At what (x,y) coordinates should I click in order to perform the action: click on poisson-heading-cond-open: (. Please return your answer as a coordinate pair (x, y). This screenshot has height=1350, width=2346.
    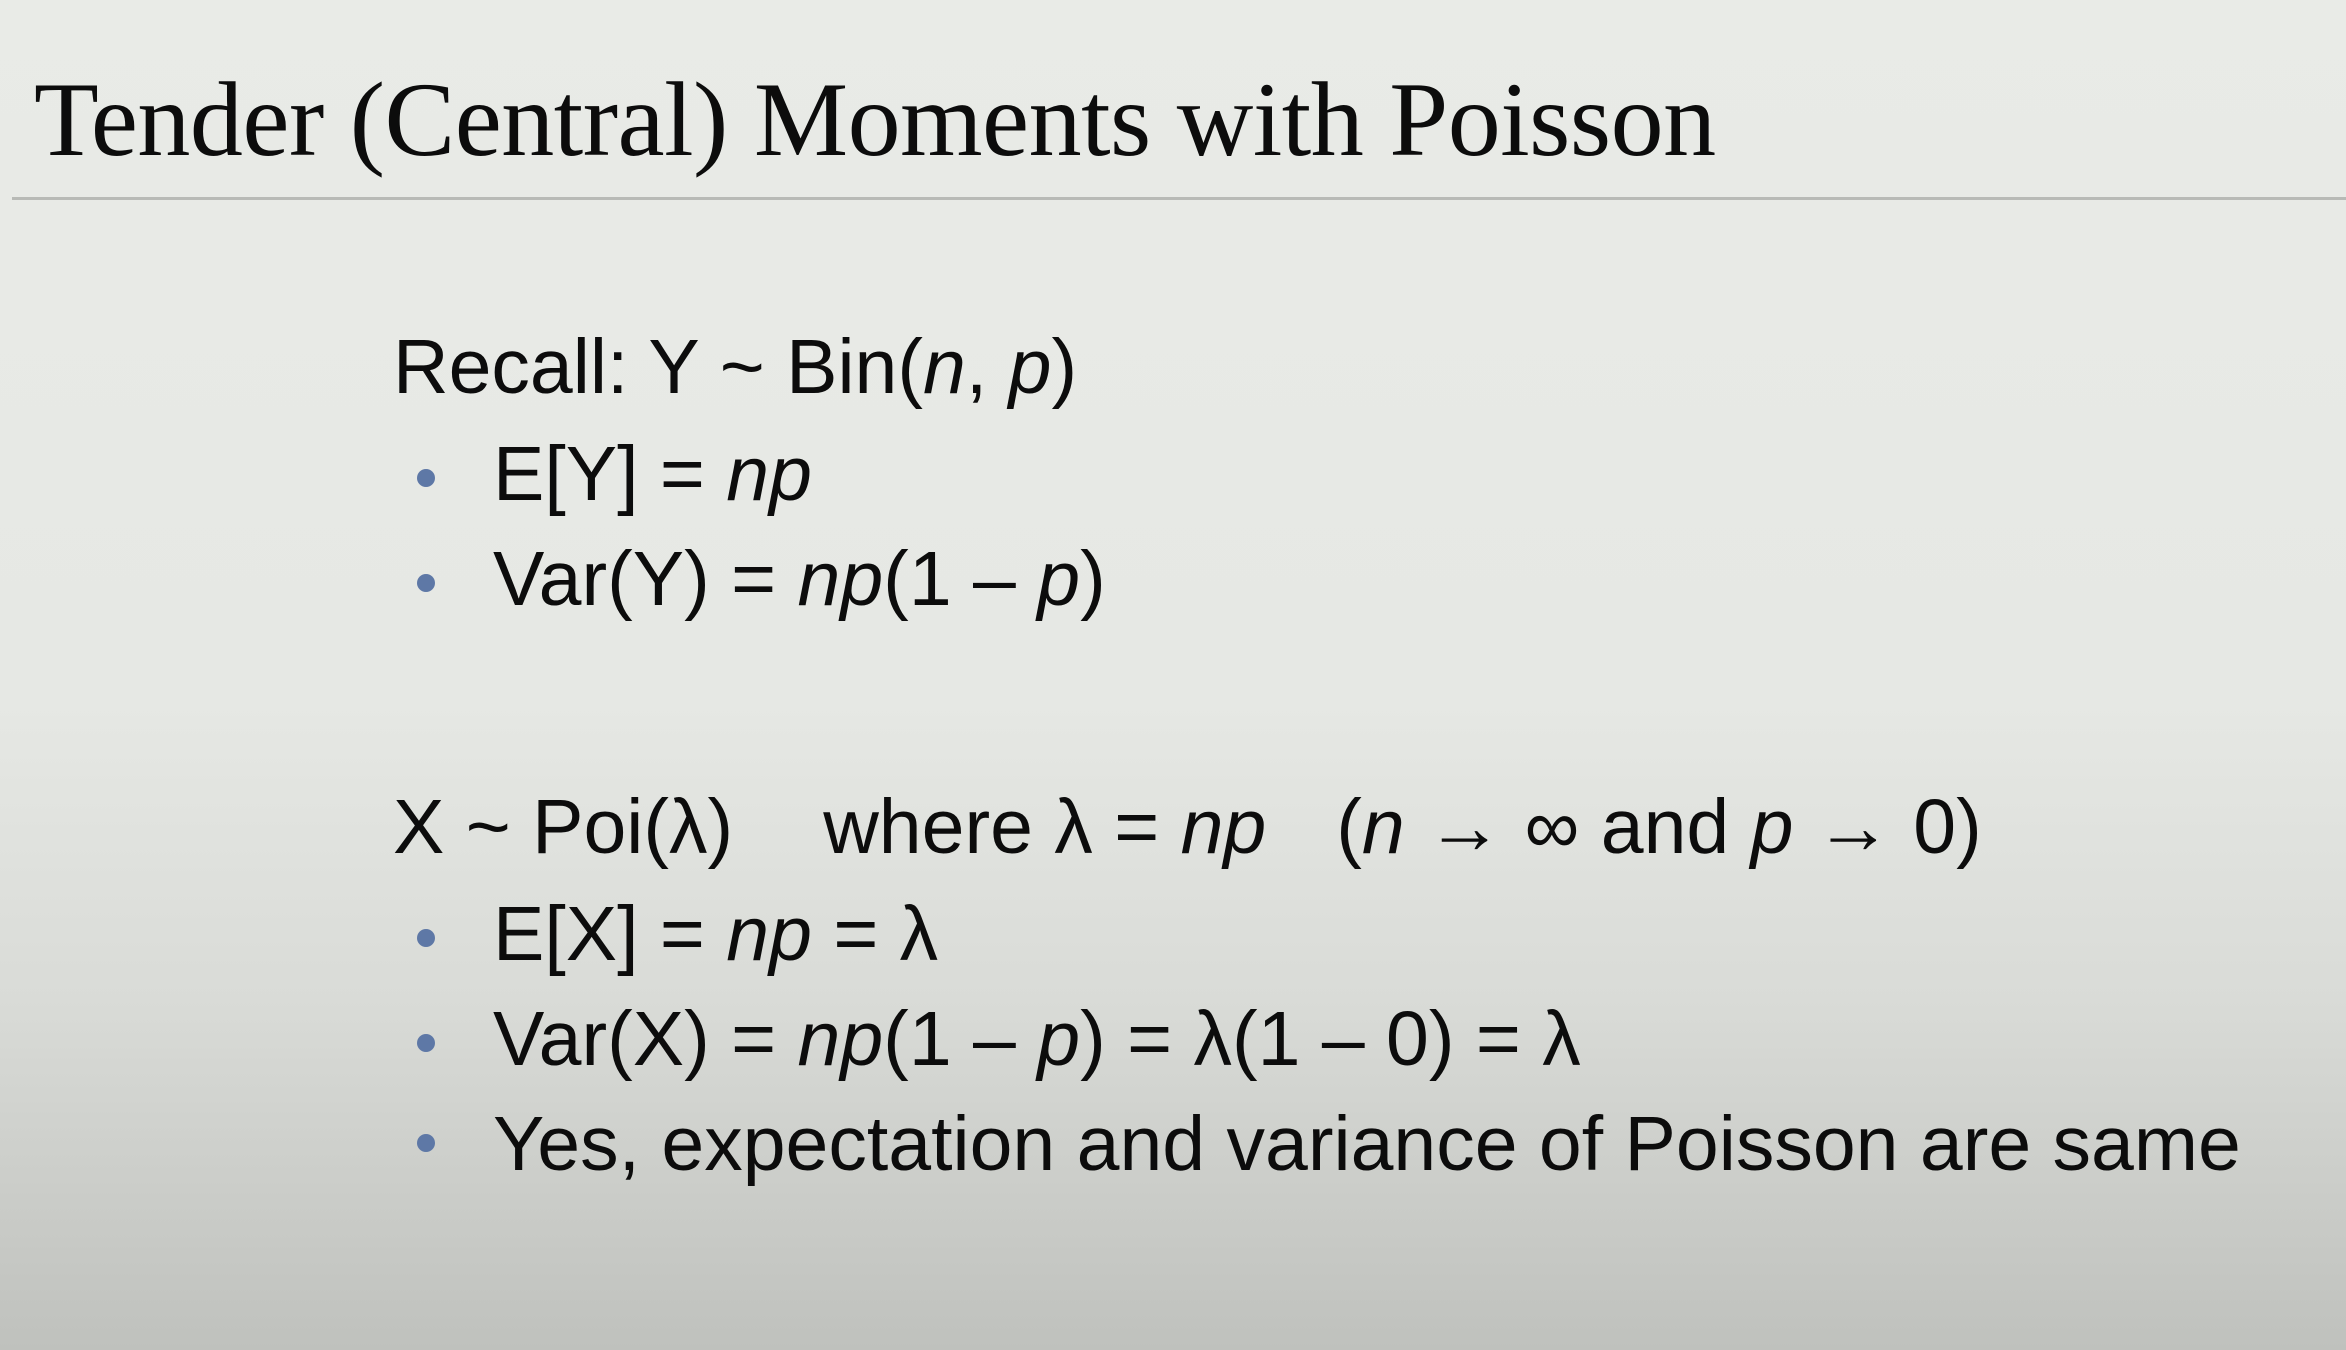
    Looking at the image, I should click on (1349, 827).